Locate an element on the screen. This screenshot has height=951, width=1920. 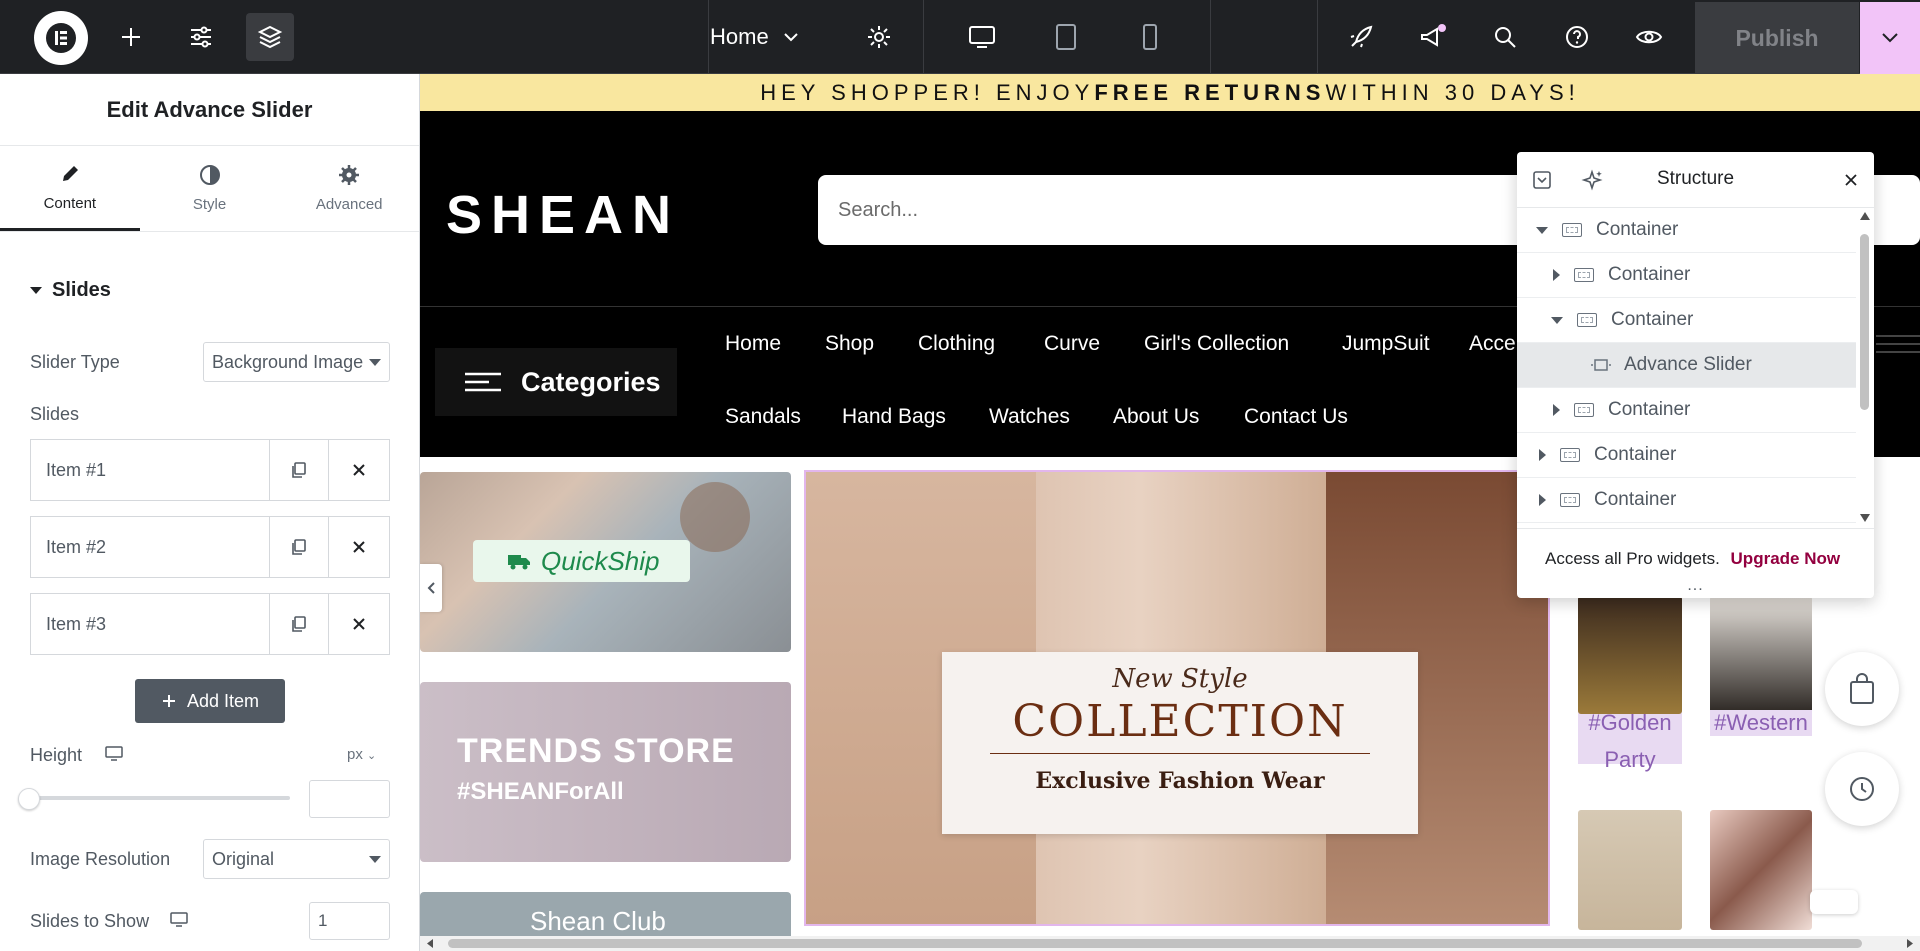
categories-button: Categories is located at coordinates (556, 382).